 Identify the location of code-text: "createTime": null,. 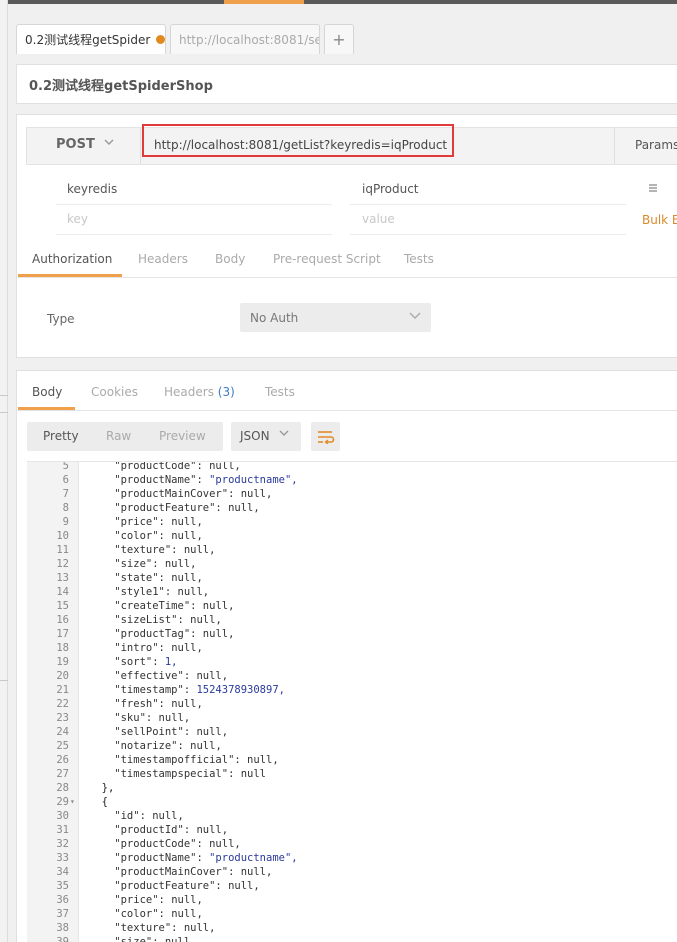
(162, 606).